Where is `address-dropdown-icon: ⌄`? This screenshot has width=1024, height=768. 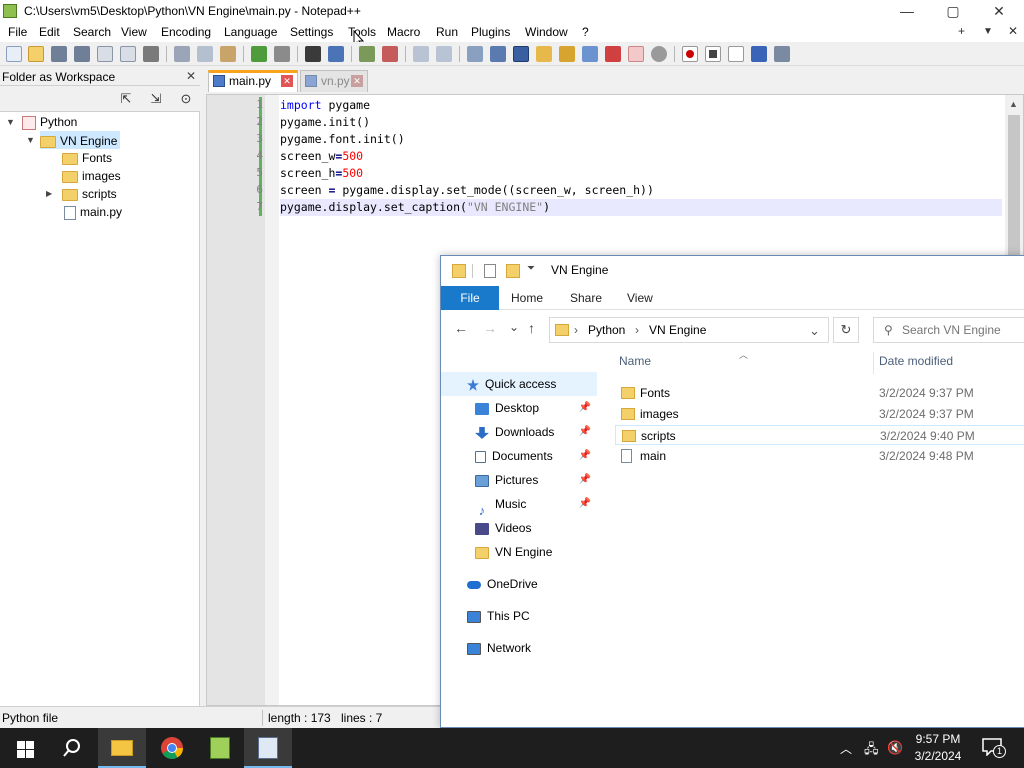 address-dropdown-icon: ⌄ is located at coordinates (814, 331).